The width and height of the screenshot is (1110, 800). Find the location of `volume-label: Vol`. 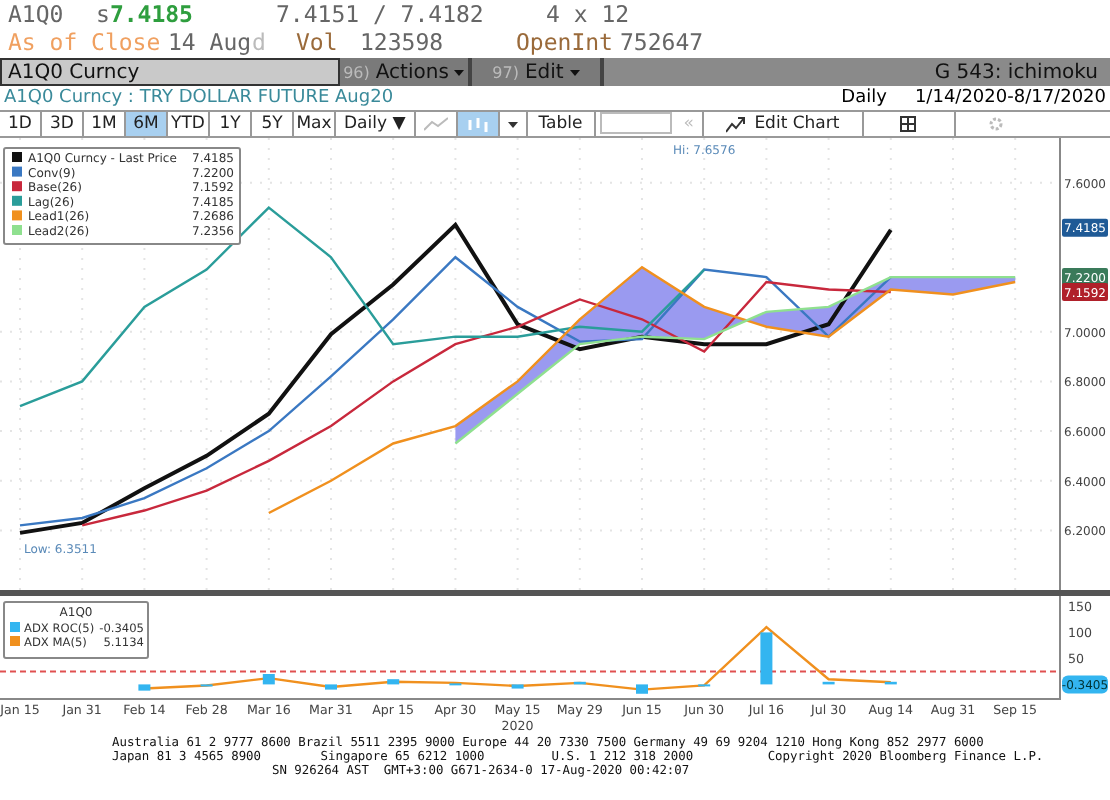

volume-label: Vol is located at coordinates (318, 42).